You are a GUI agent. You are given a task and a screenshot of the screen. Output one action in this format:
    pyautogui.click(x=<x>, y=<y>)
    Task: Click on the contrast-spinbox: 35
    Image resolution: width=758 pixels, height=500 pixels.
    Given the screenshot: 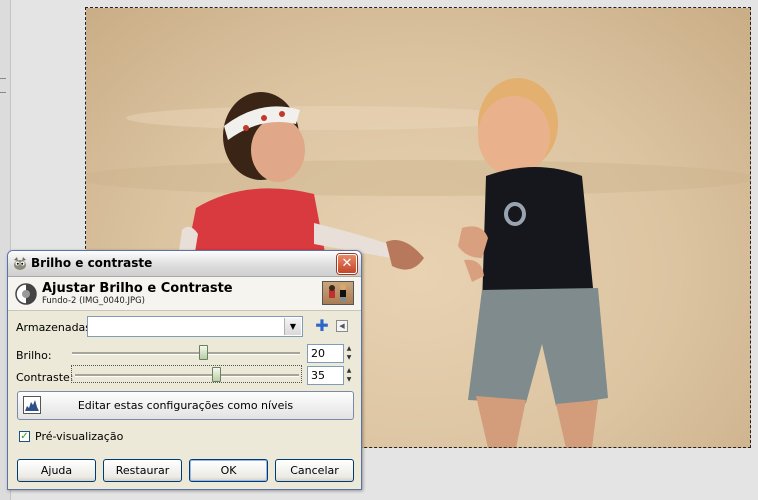 What is the action you would take?
    pyautogui.click(x=325, y=375)
    